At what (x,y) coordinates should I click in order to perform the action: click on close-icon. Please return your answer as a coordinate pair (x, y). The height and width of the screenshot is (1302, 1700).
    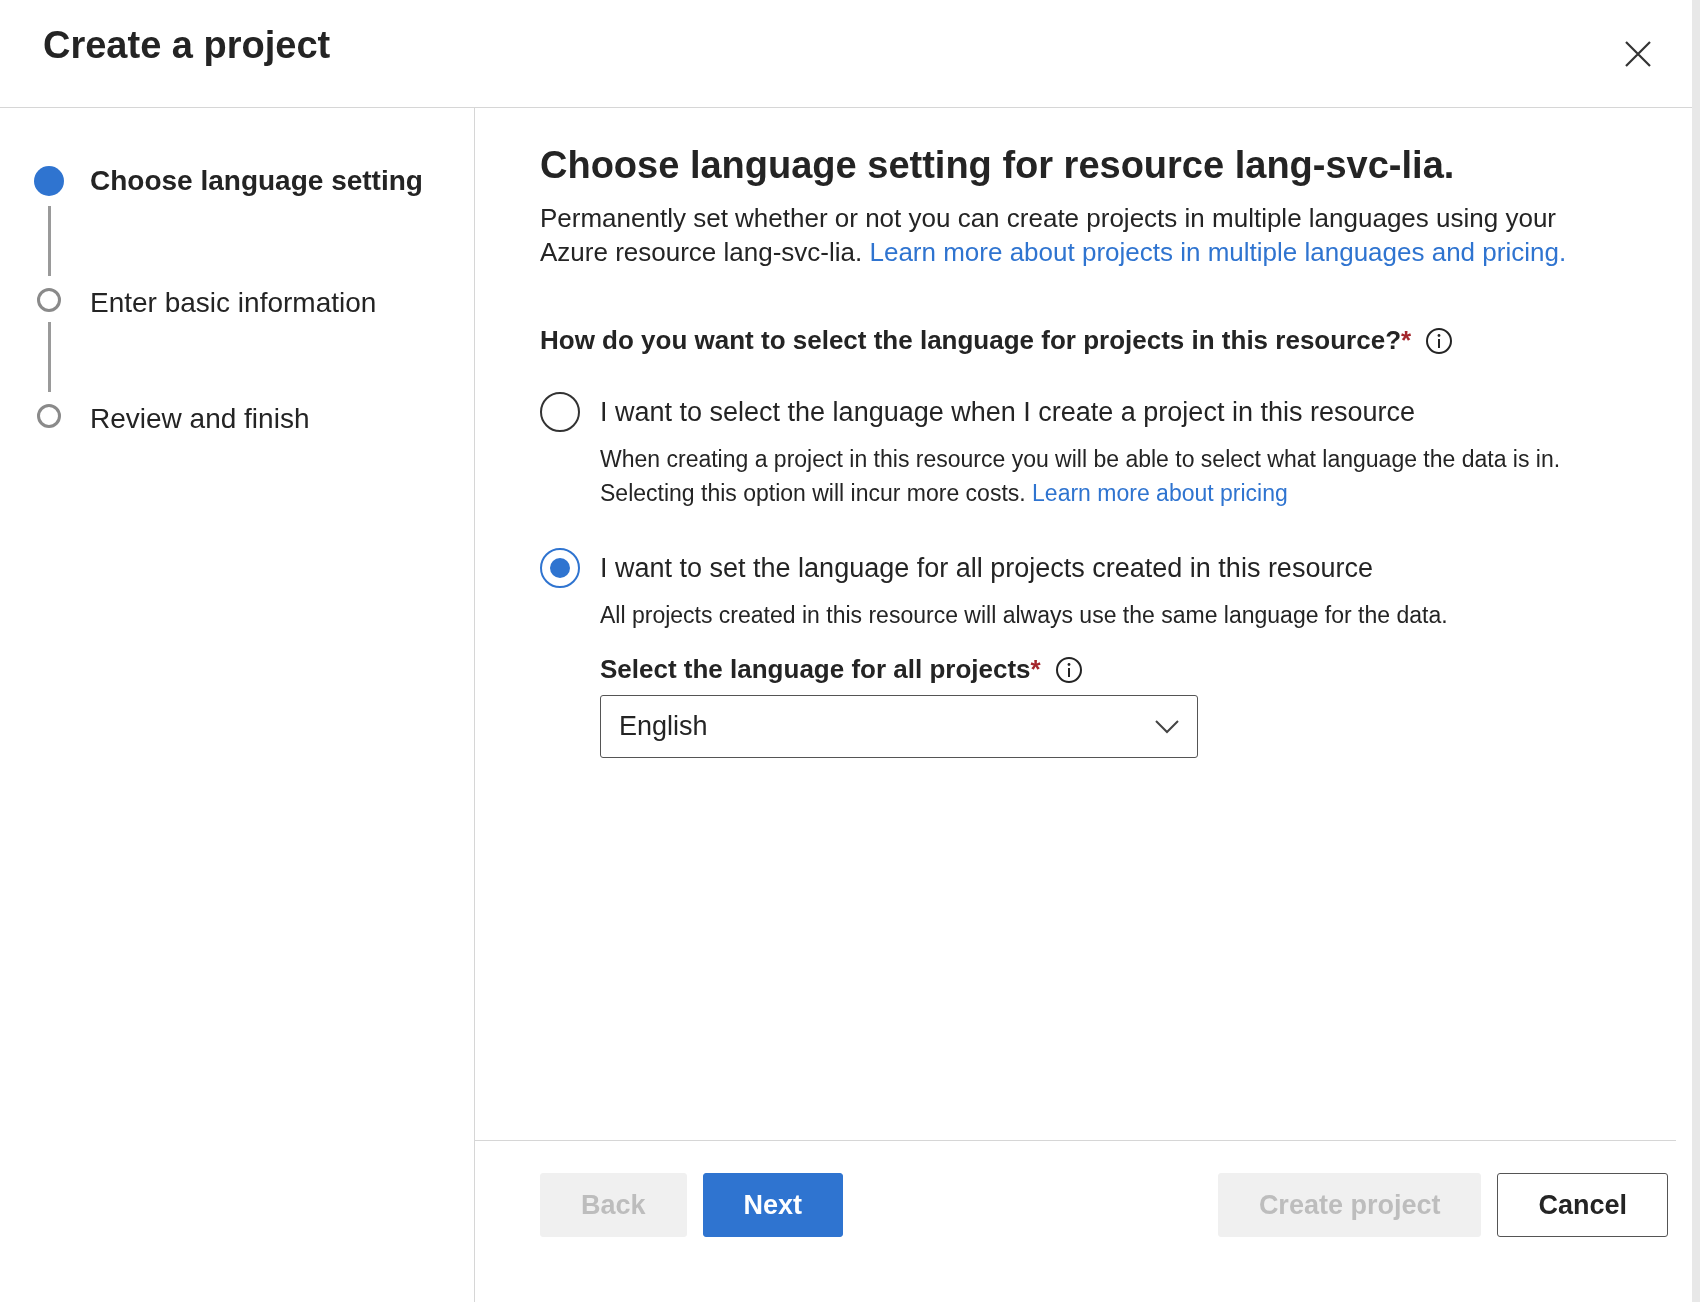
    Looking at the image, I should click on (1638, 54).